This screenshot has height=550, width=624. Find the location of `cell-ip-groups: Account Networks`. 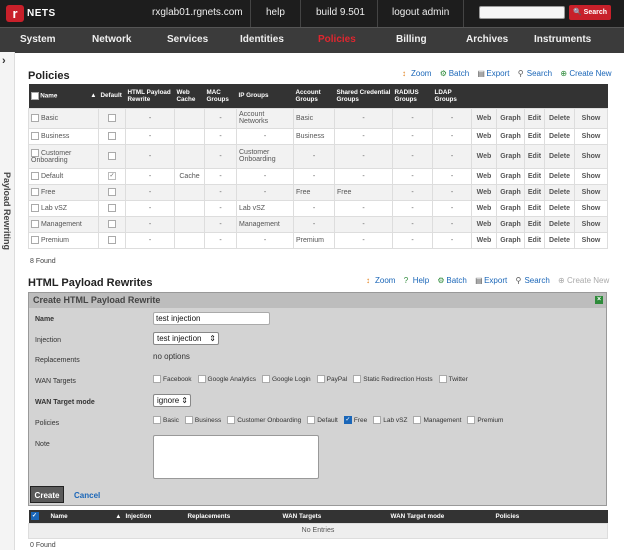

cell-ip-groups: Account Networks is located at coordinates (265, 118).